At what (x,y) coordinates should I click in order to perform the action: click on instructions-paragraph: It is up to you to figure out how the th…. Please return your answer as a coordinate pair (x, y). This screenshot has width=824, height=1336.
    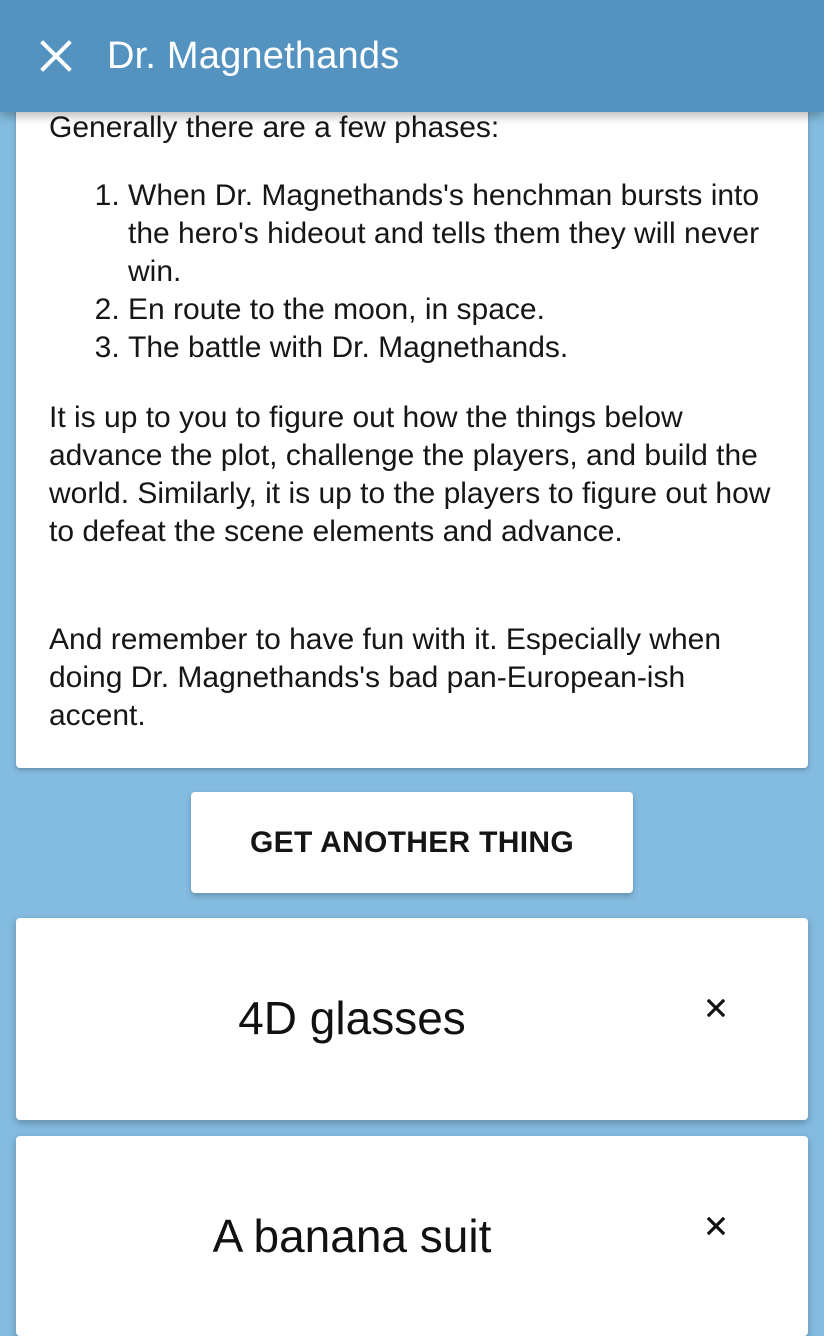
    Looking at the image, I should click on (410, 474).